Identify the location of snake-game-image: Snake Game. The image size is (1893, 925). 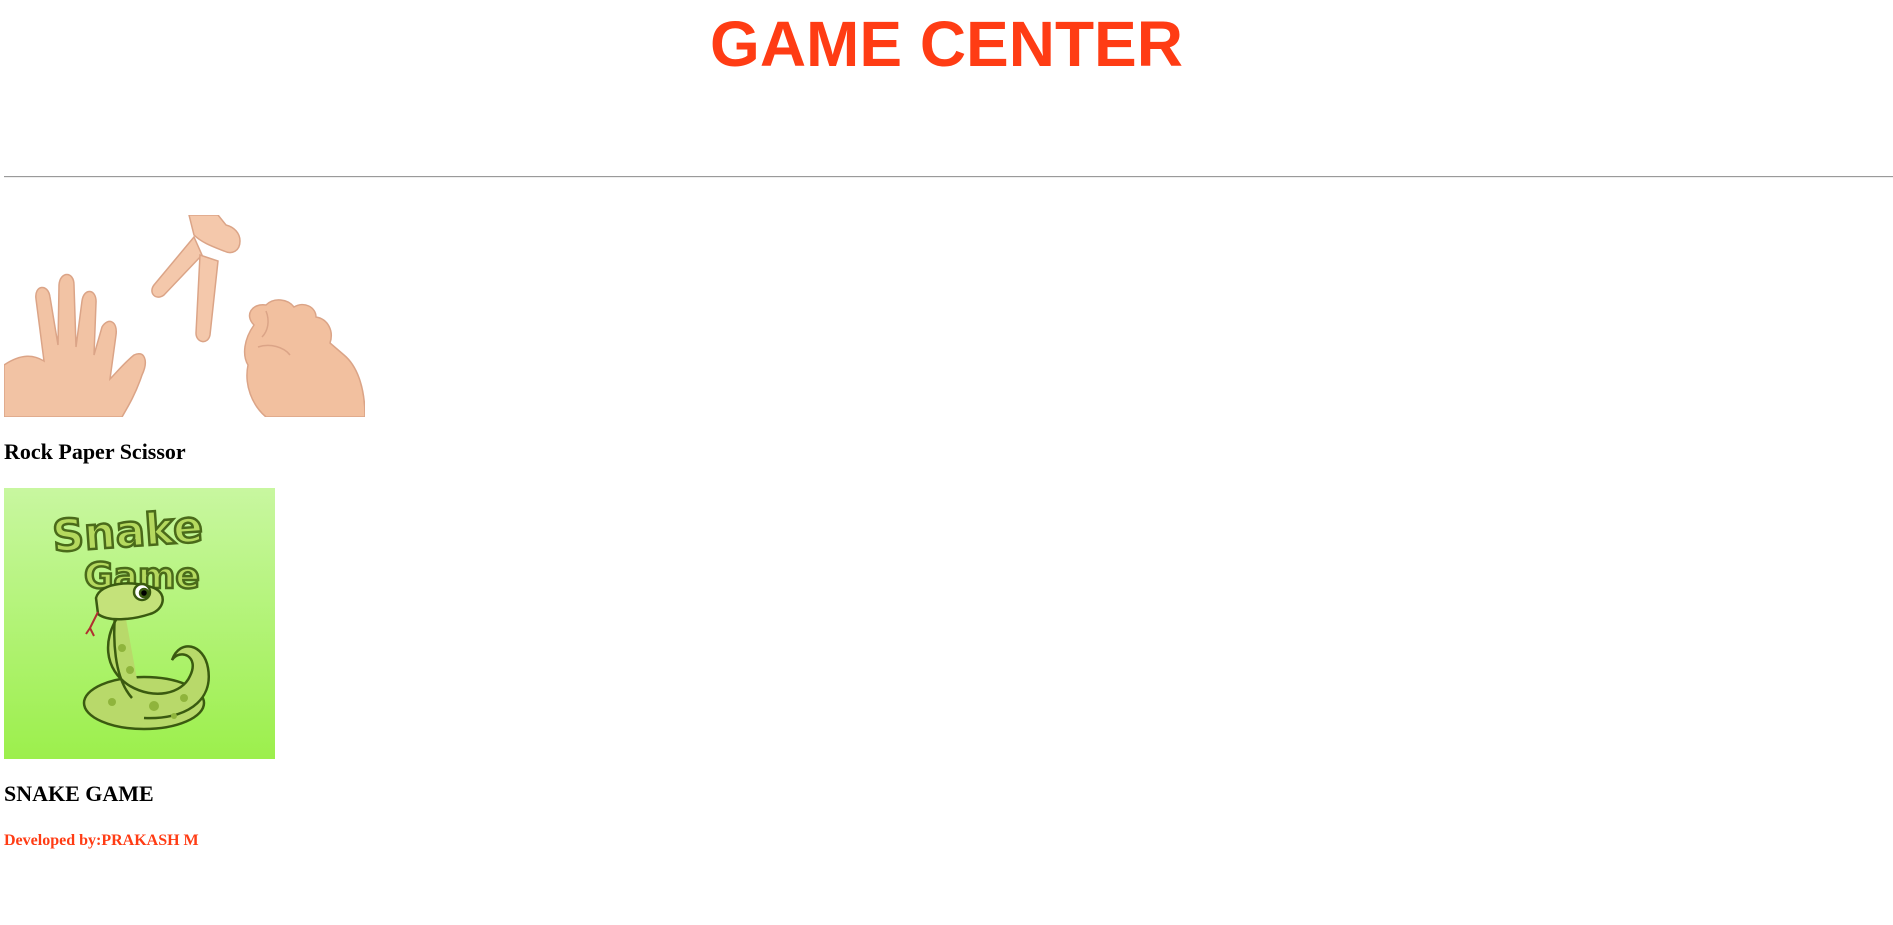
(139, 623).